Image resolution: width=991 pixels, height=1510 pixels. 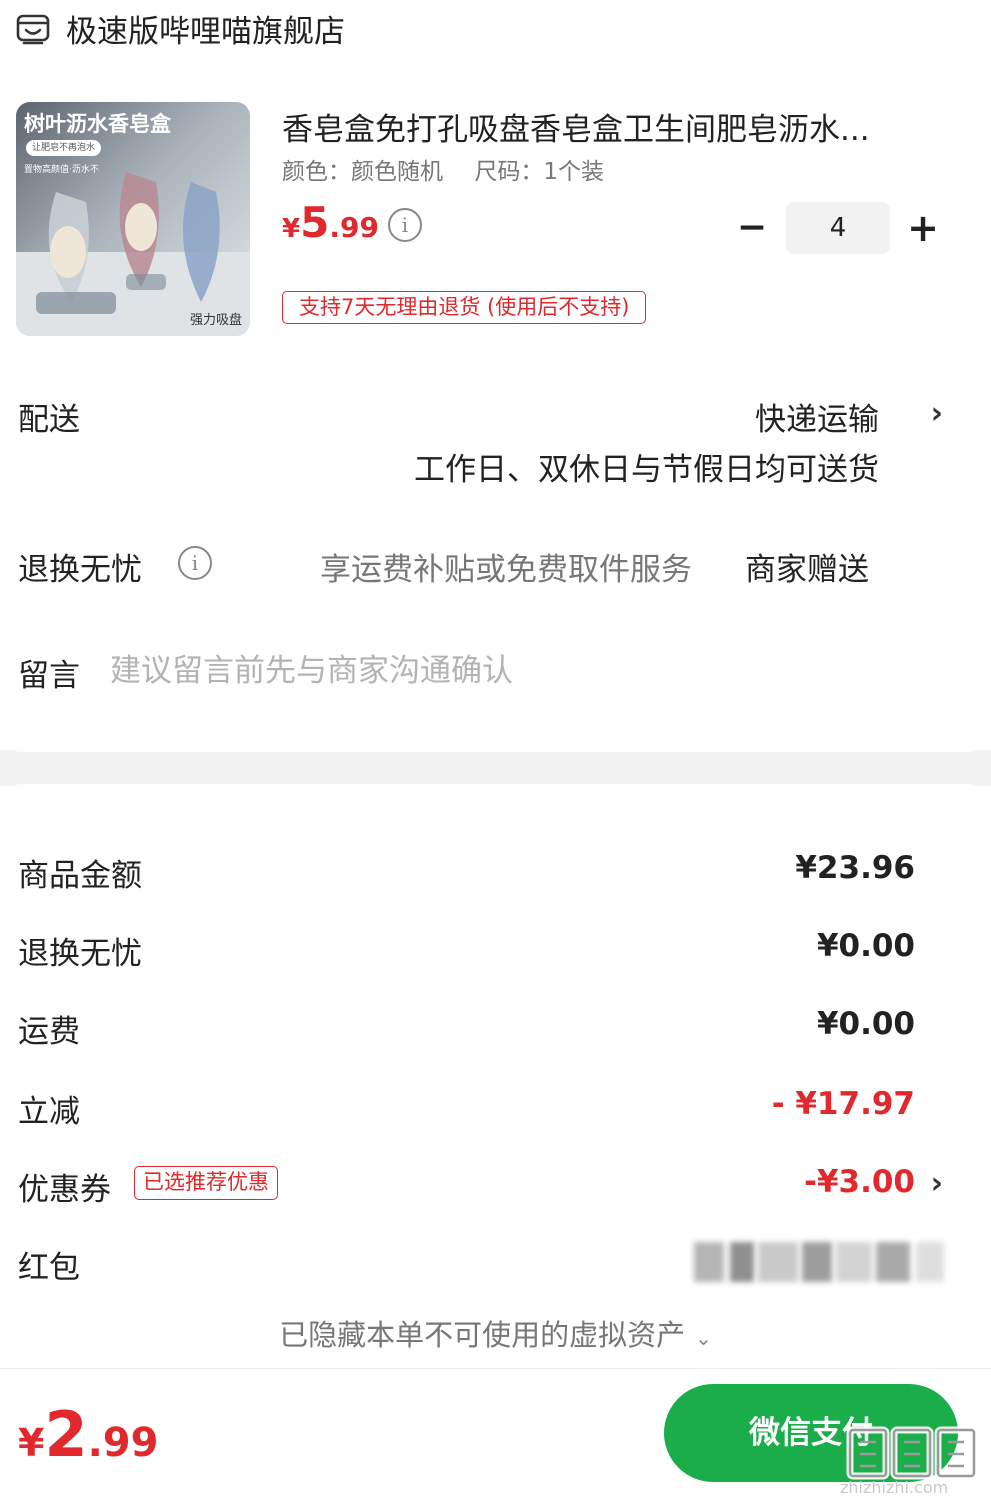 What do you see at coordinates (80, 954) in the screenshot?
I see `return-fee-label: 退换无忧` at bounding box center [80, 954].